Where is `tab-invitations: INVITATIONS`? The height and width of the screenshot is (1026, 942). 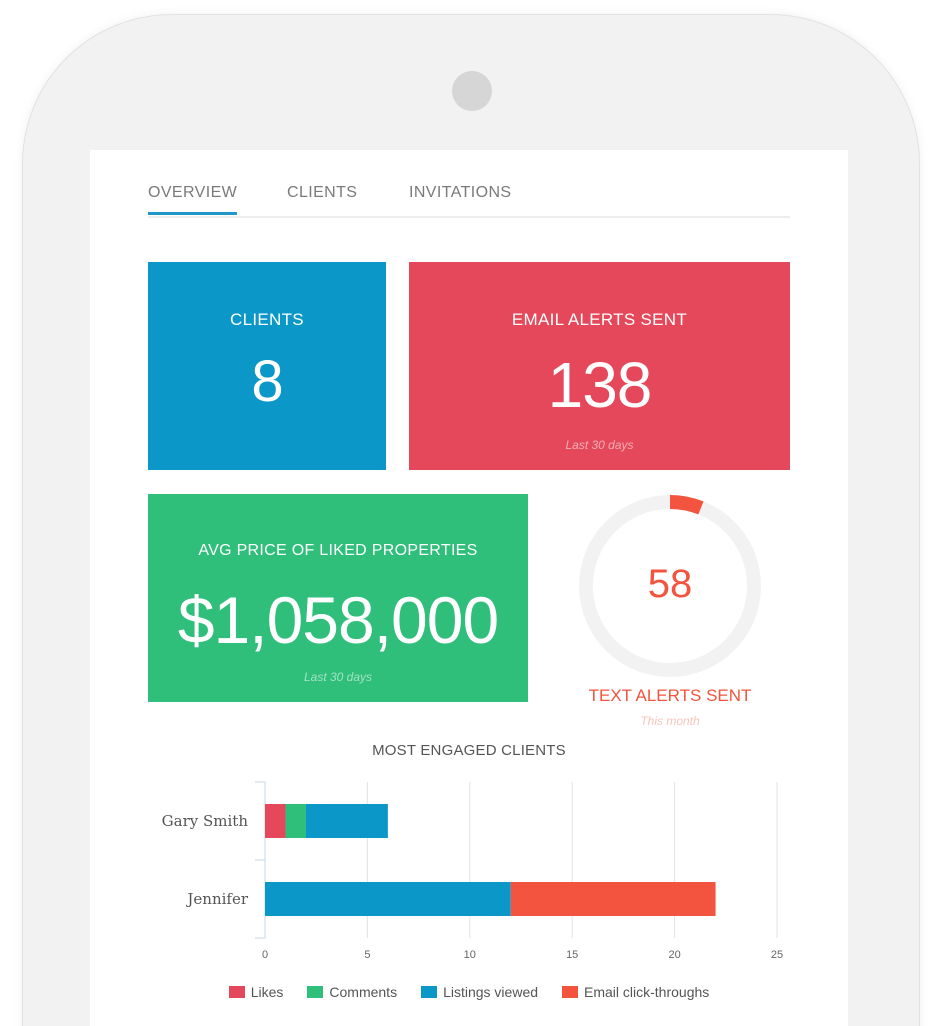 tab-invitations: INVITATIONS is located at coordinates (460, 193).